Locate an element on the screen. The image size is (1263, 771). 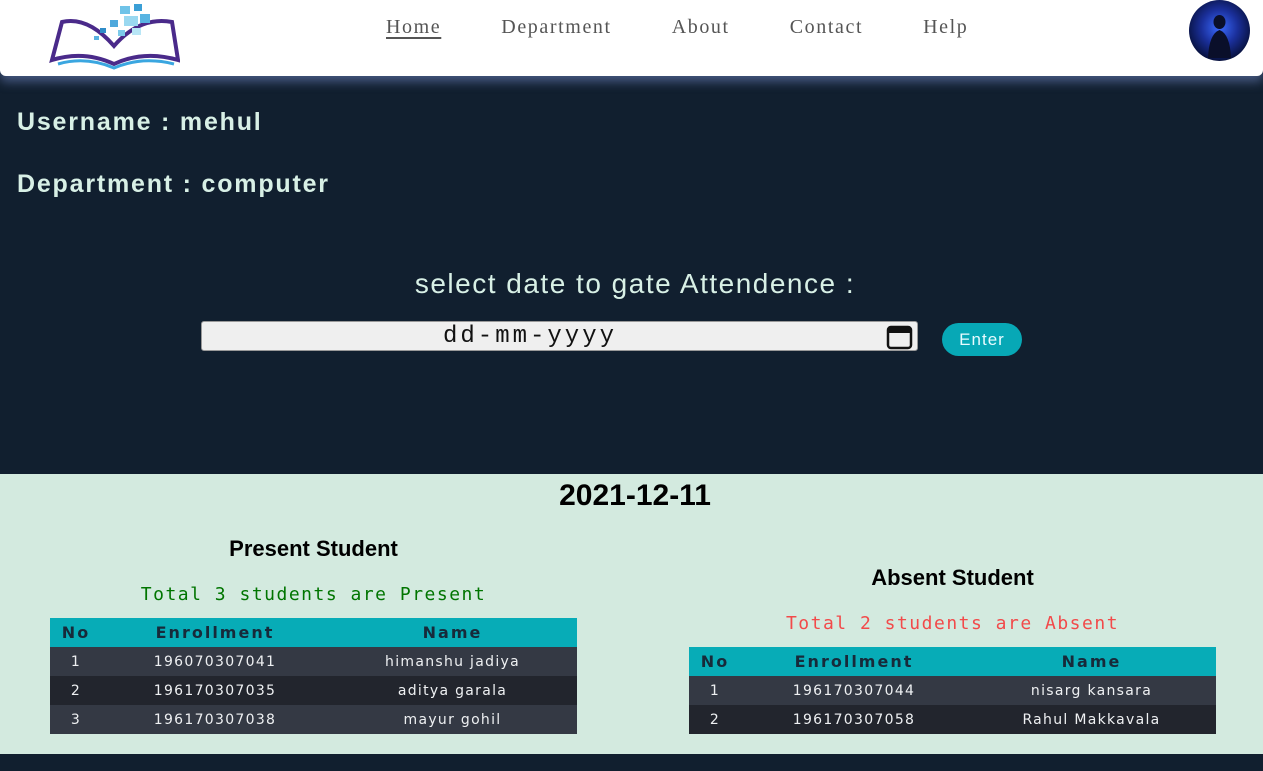
table-row: 2 196170307035 aditya garala is located at coordinates (313, 690).